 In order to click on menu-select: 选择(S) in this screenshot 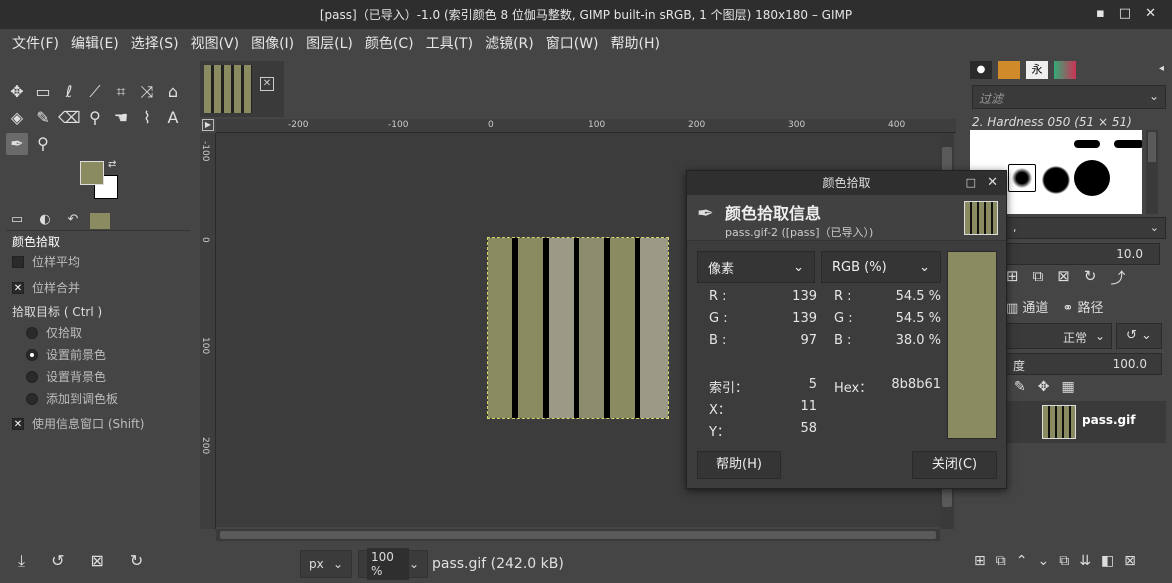, I will do `click(155, 43)`.